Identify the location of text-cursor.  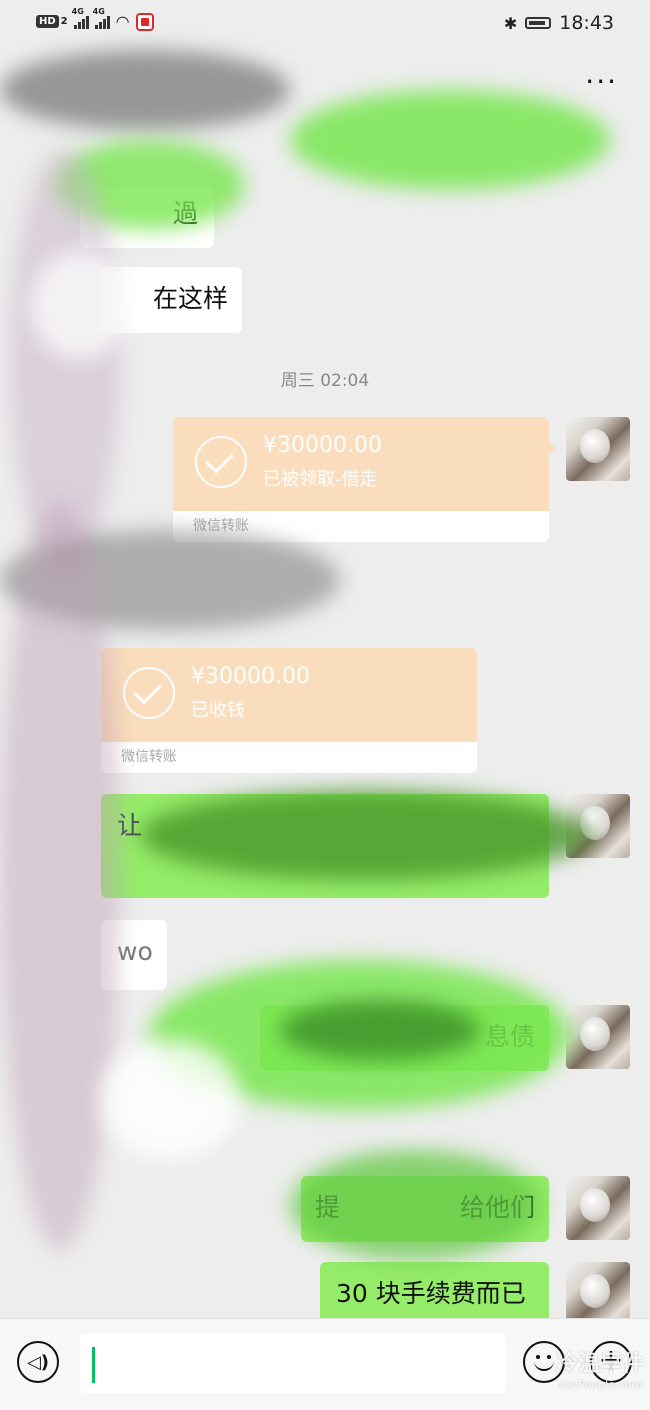
(93, 1365).